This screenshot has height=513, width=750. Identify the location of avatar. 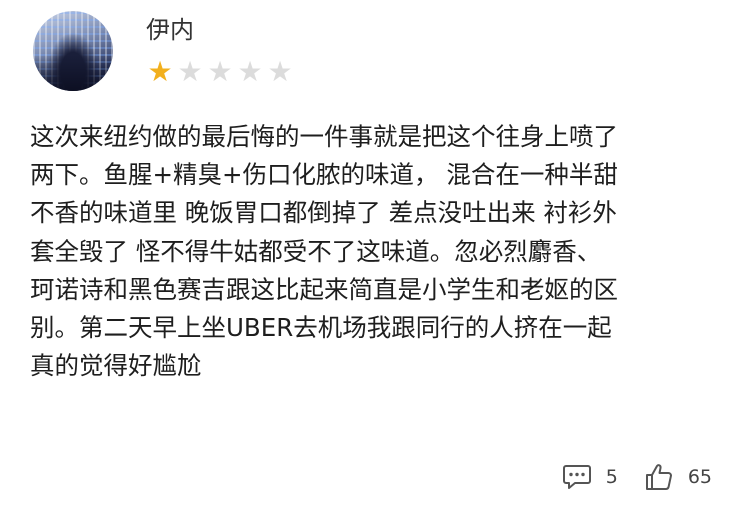
(73, 51).